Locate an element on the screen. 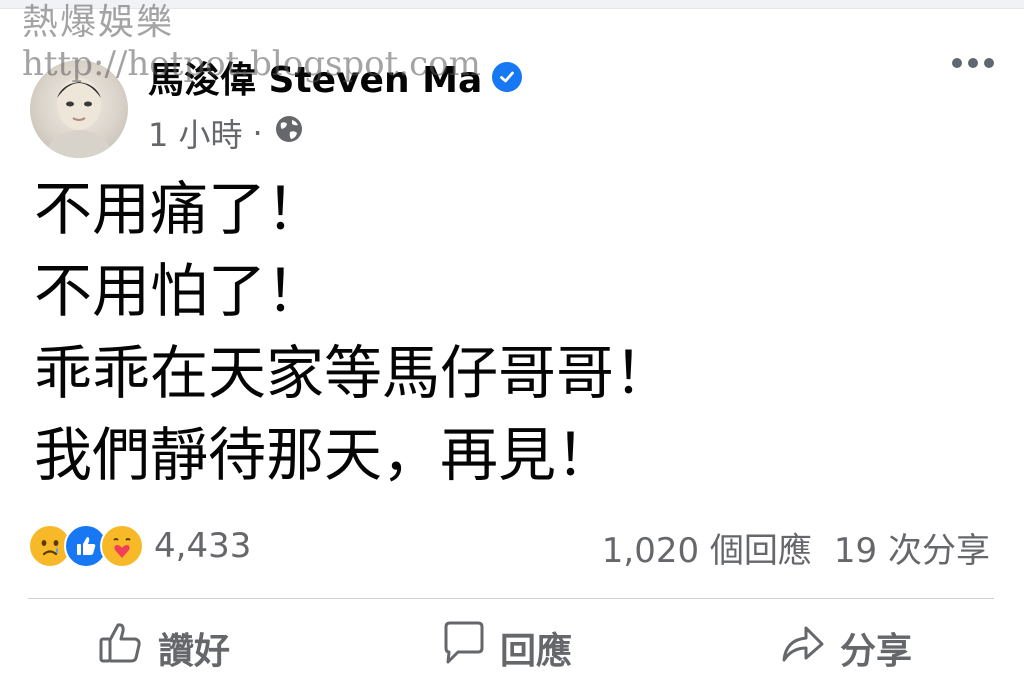  more-options-button is located at coordinates (973, 63).